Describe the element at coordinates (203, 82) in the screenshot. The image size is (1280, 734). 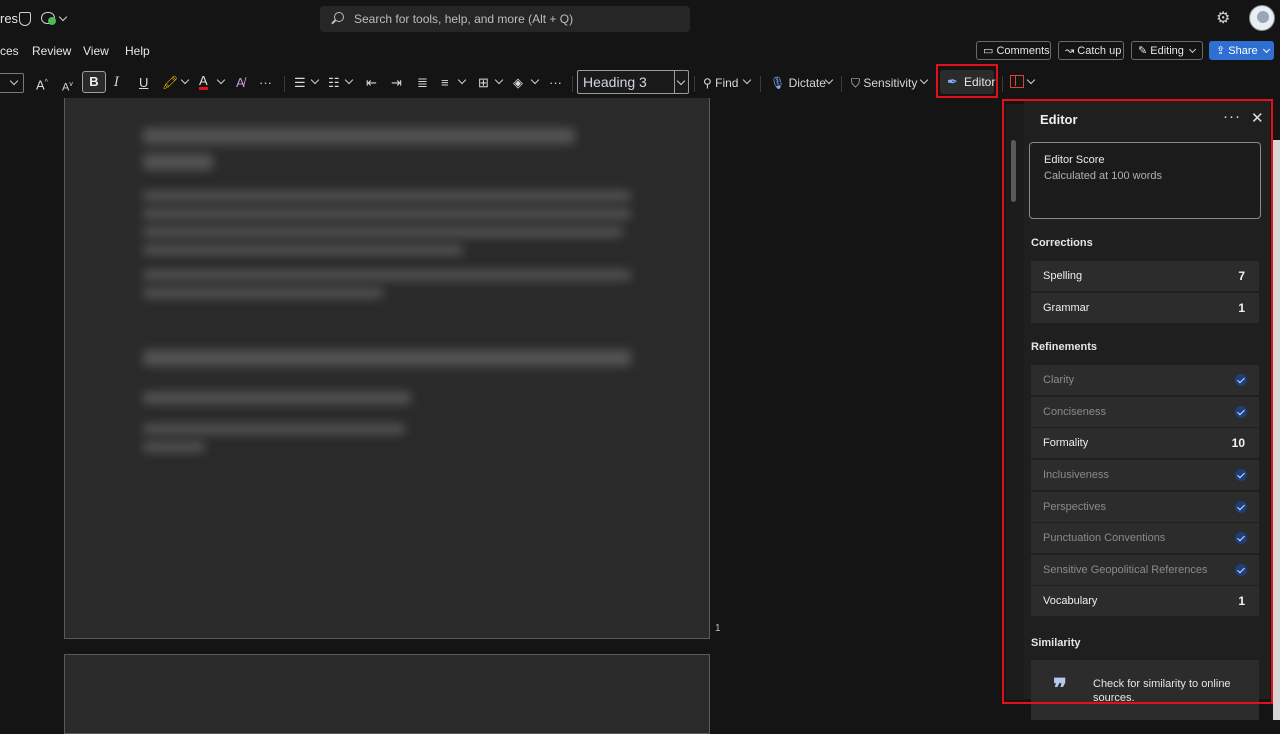
I see `font-color-icon: A` at that location.